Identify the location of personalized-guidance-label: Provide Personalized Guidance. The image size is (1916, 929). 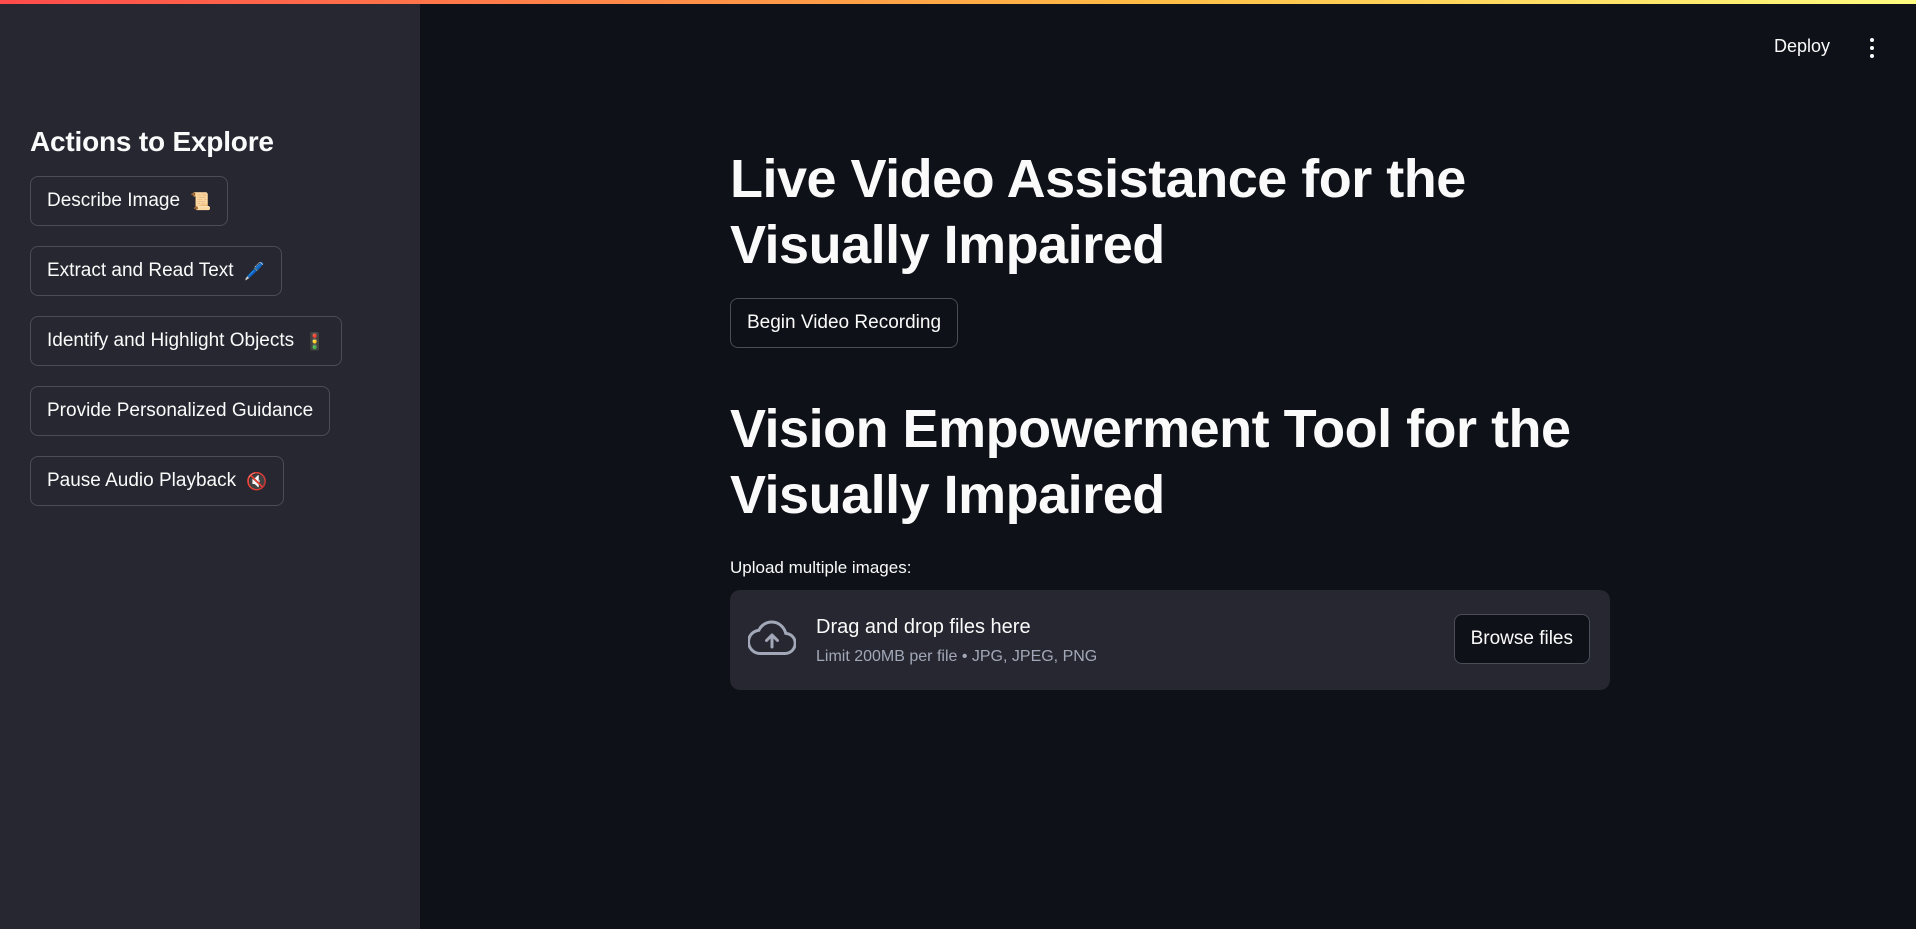
(180, 410).